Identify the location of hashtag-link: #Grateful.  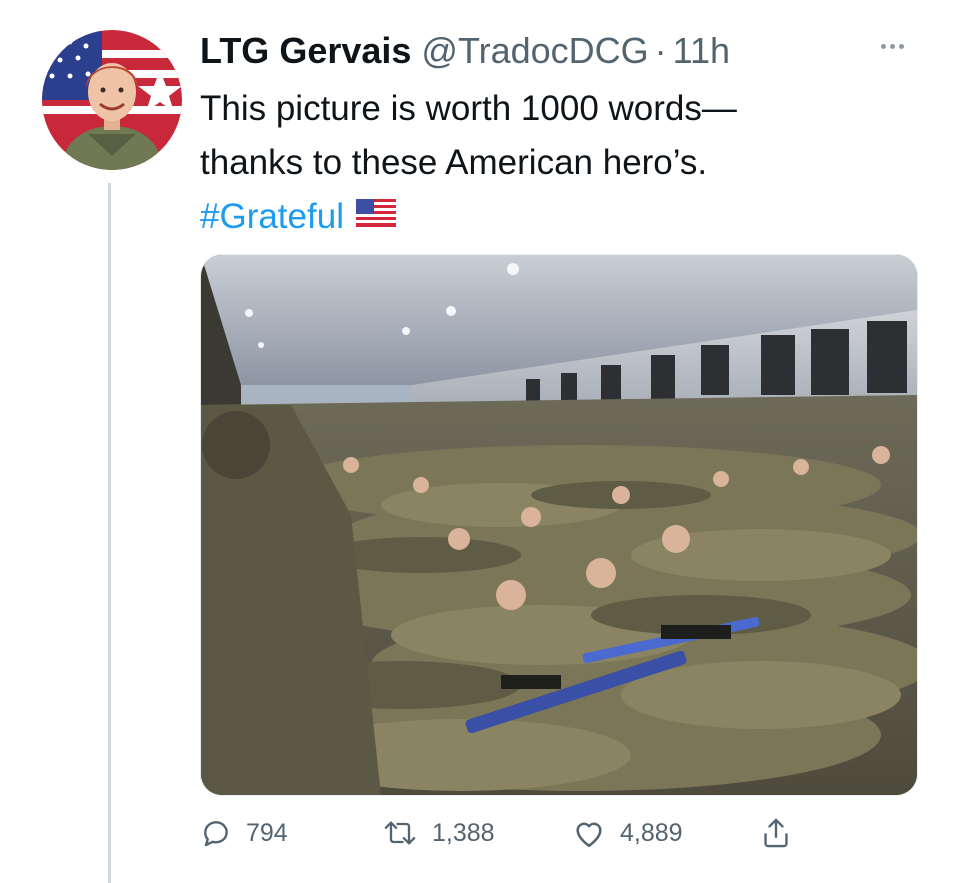
(272, 216).